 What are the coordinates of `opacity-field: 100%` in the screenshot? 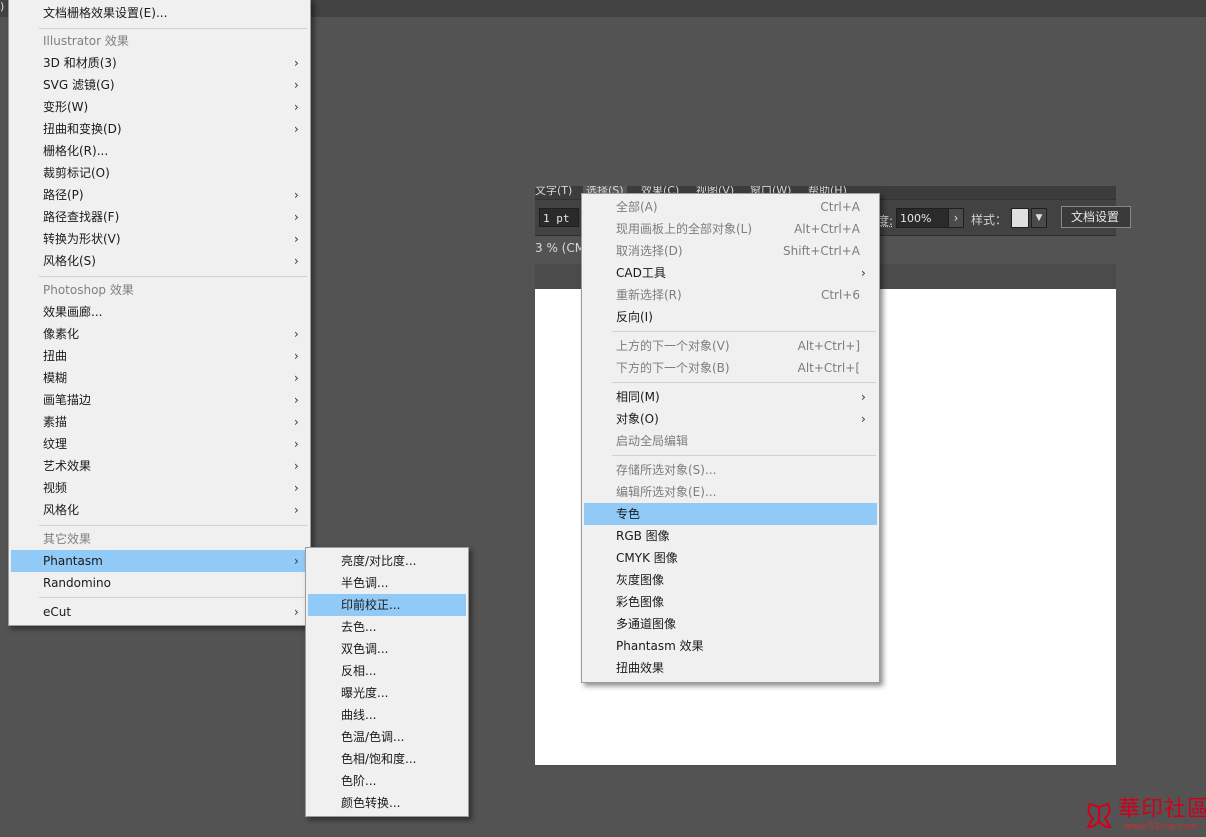 It's located at (924, 218).